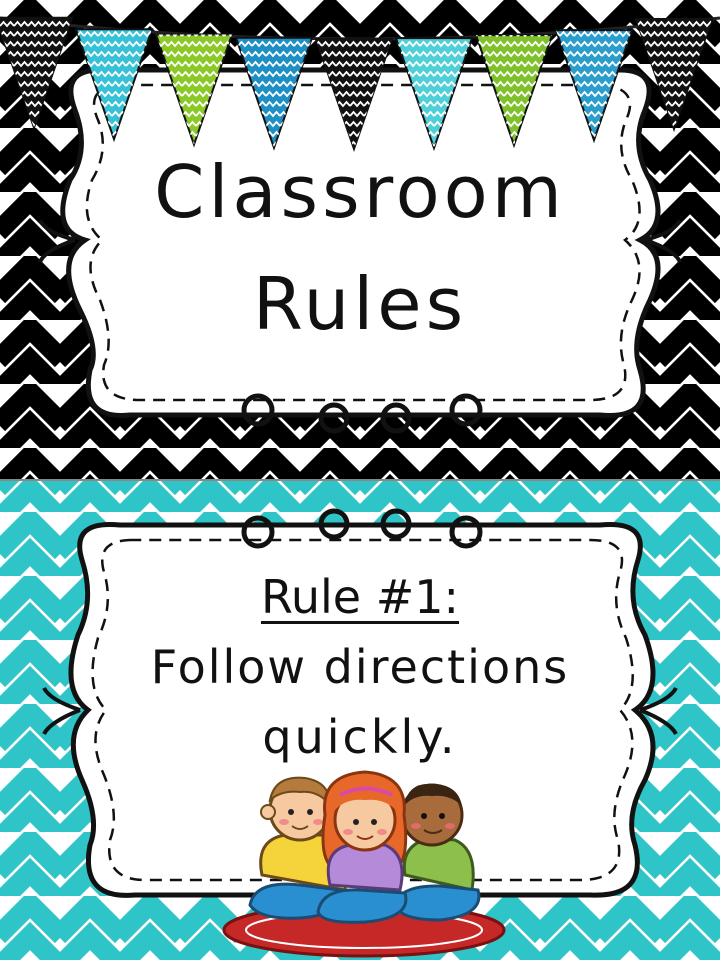 This screenshot has width=720, height=960. I want to click on child-middle, so click(362, 847).